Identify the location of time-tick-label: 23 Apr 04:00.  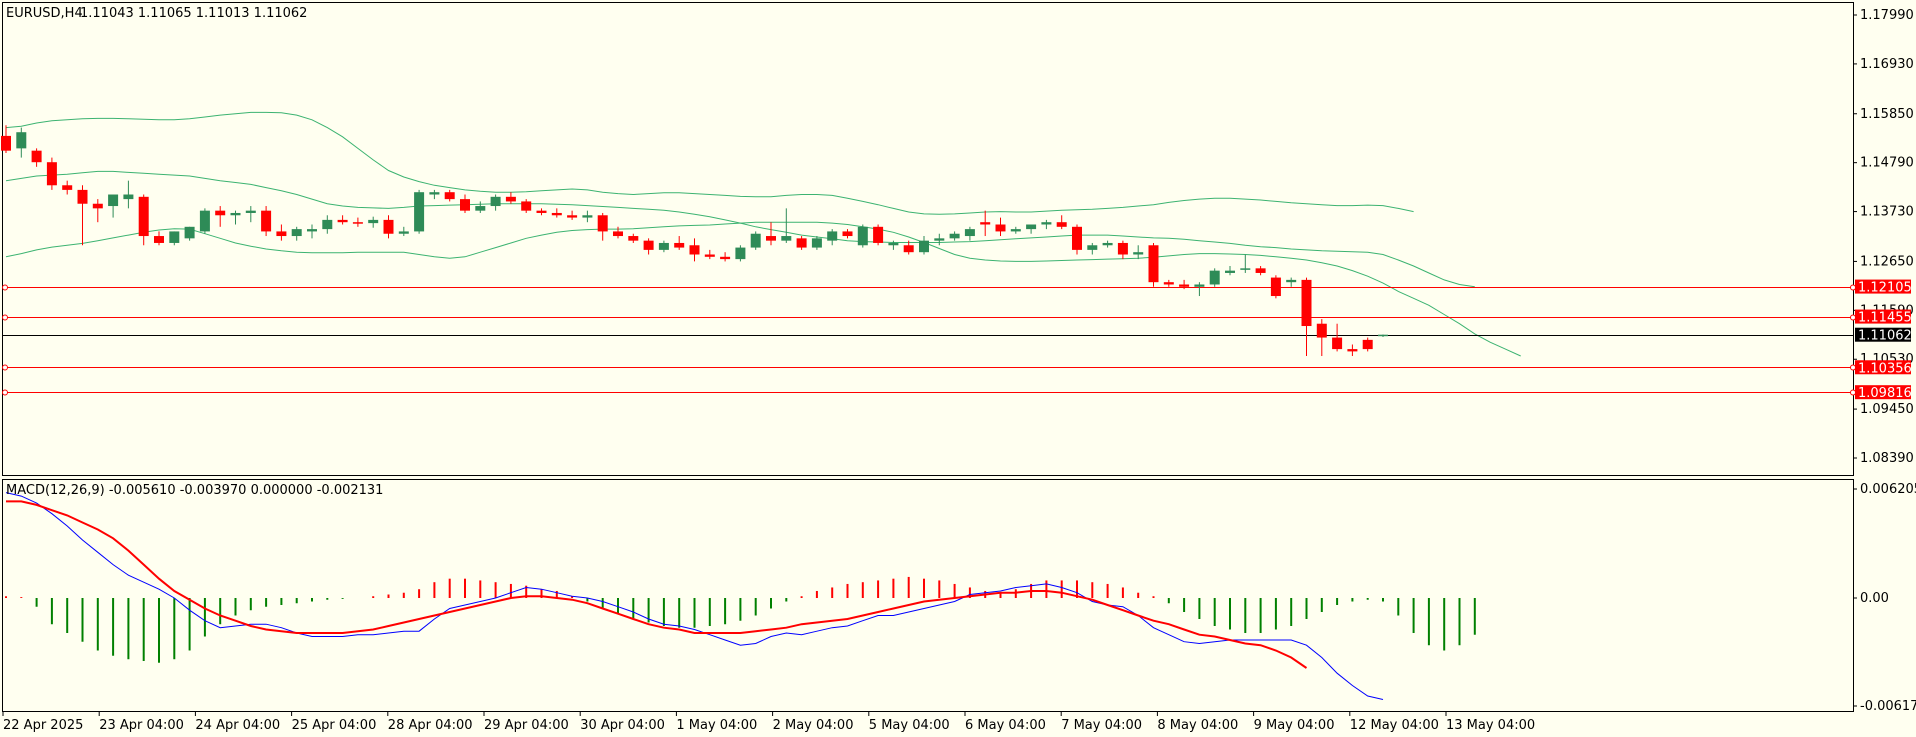
(141, 725).